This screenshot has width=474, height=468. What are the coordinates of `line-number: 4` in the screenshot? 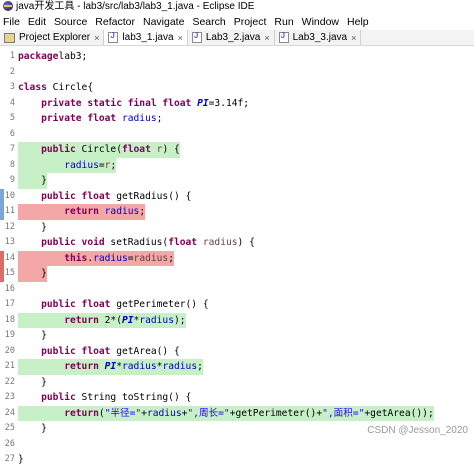 It's located at (12, 102).